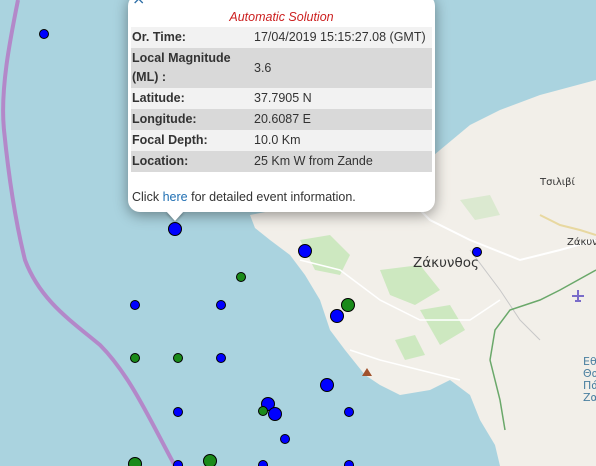  I want to click on row-value: 17/04/2019 15:15:27.08 (GMT), so click(341, 37).